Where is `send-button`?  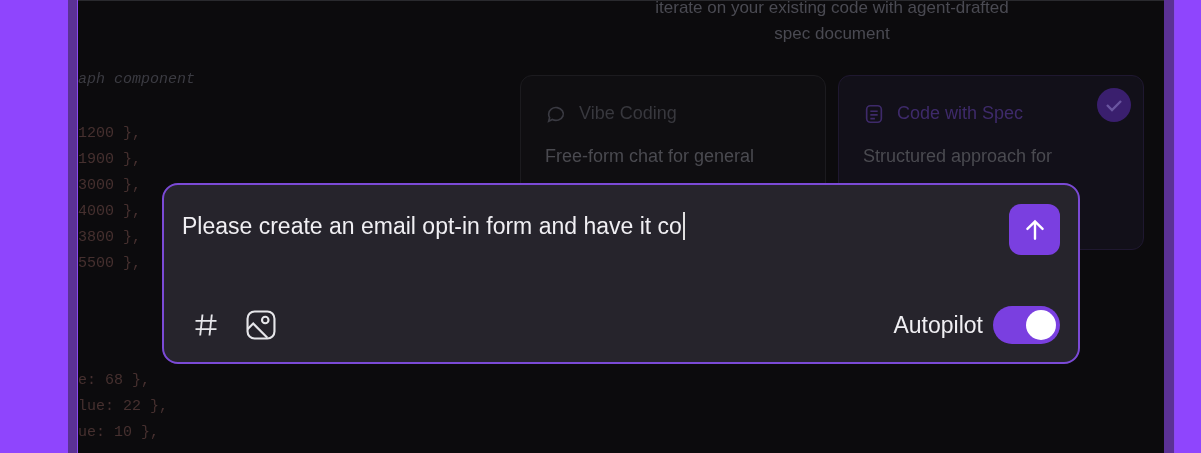
send-button is located at coordinates (1034, 229).